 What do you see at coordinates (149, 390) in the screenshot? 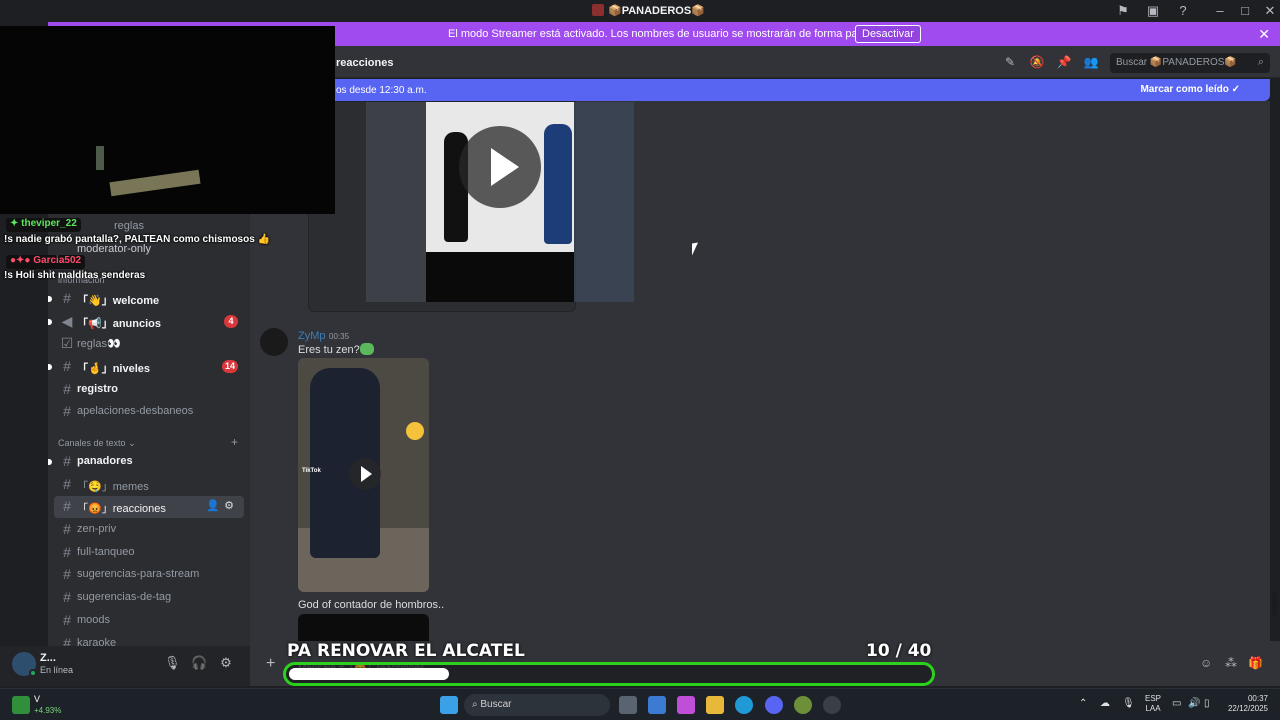
I see `channel-registro: # registro` at bounding box center [149, 390].